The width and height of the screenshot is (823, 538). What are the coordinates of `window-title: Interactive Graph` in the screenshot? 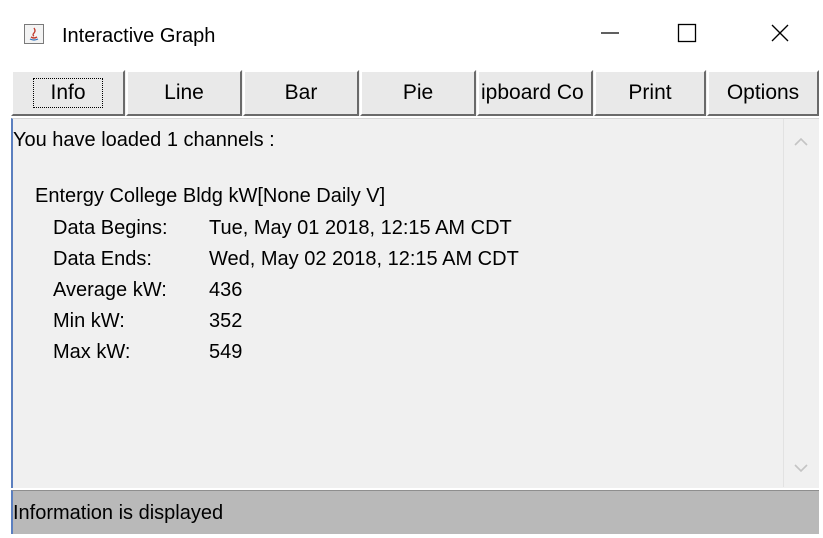 It's located at (139, 36).